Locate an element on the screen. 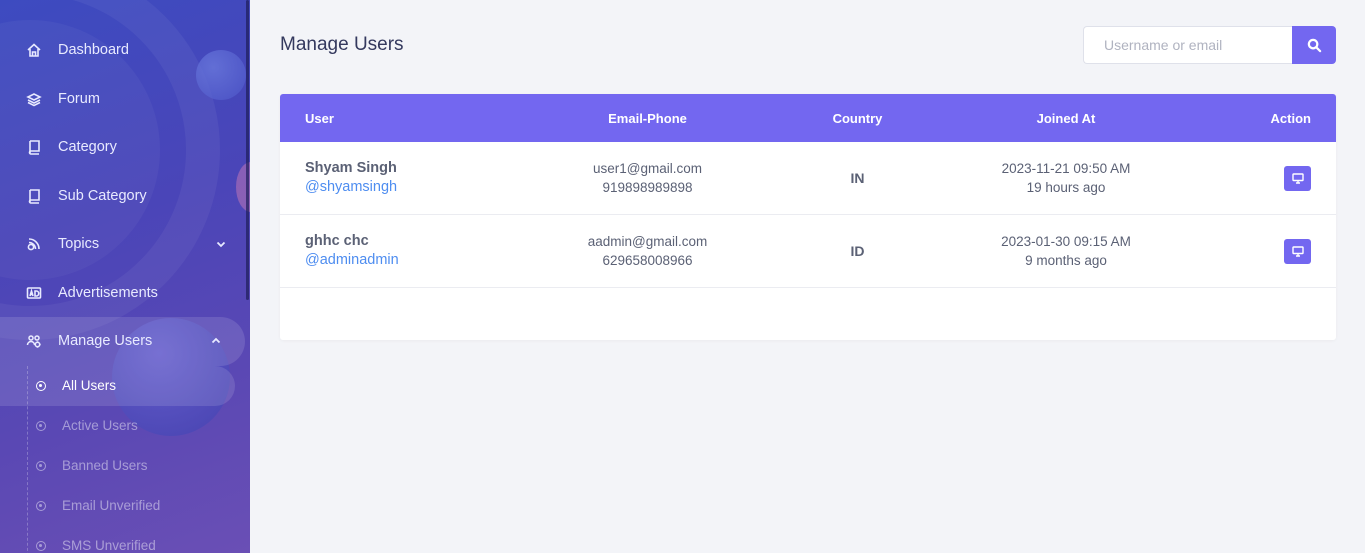 The height and width of the screenshot is (553, 1365). sidebar-item-advertisements: Advertisements is located at coordinates (125, 293).